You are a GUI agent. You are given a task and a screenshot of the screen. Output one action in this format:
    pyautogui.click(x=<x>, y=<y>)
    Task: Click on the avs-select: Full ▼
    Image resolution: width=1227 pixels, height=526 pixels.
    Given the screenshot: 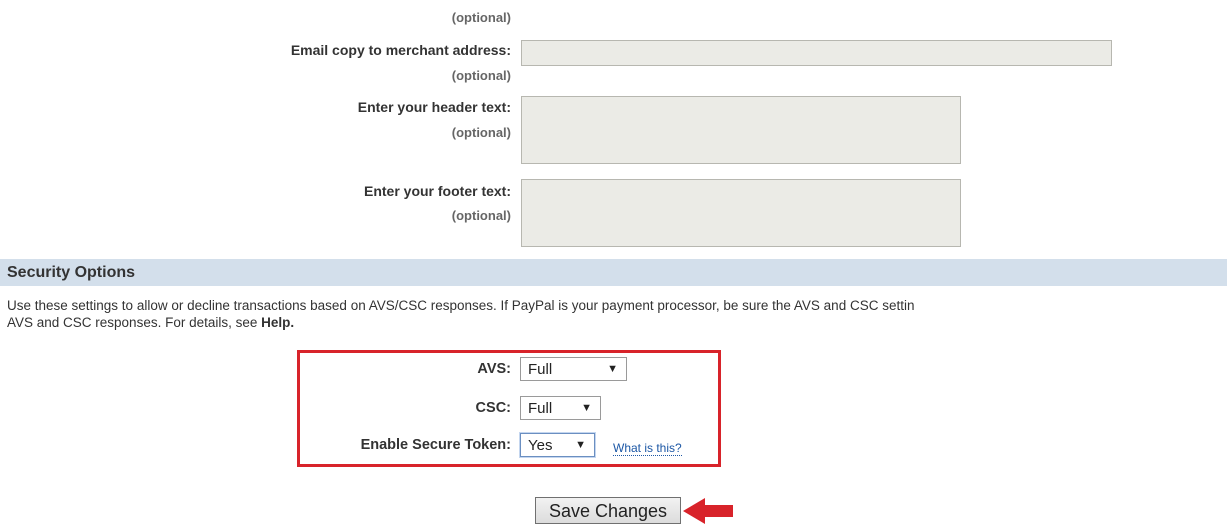 What is the action you would take?
    pyautogui.click(x=573, y=369)
    